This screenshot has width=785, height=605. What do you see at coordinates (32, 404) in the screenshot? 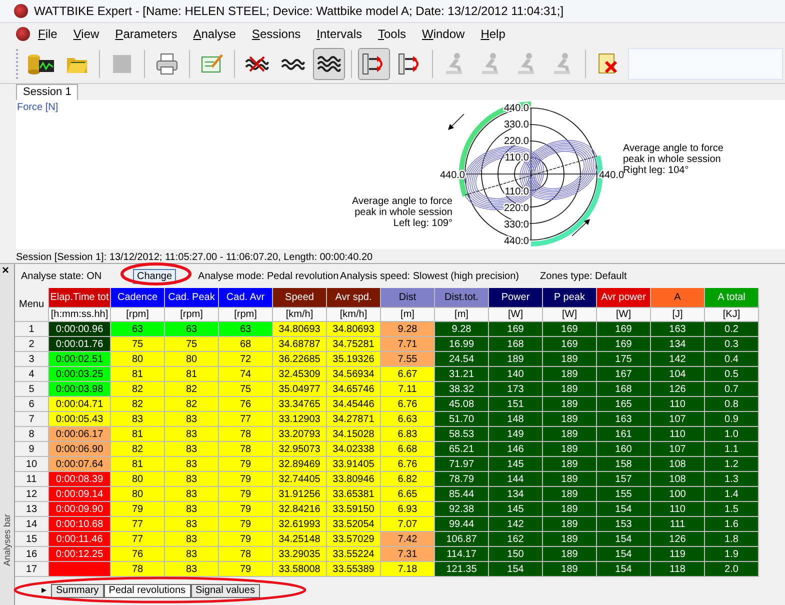
I see `row-number: 6` at bounding box center [32, 404].